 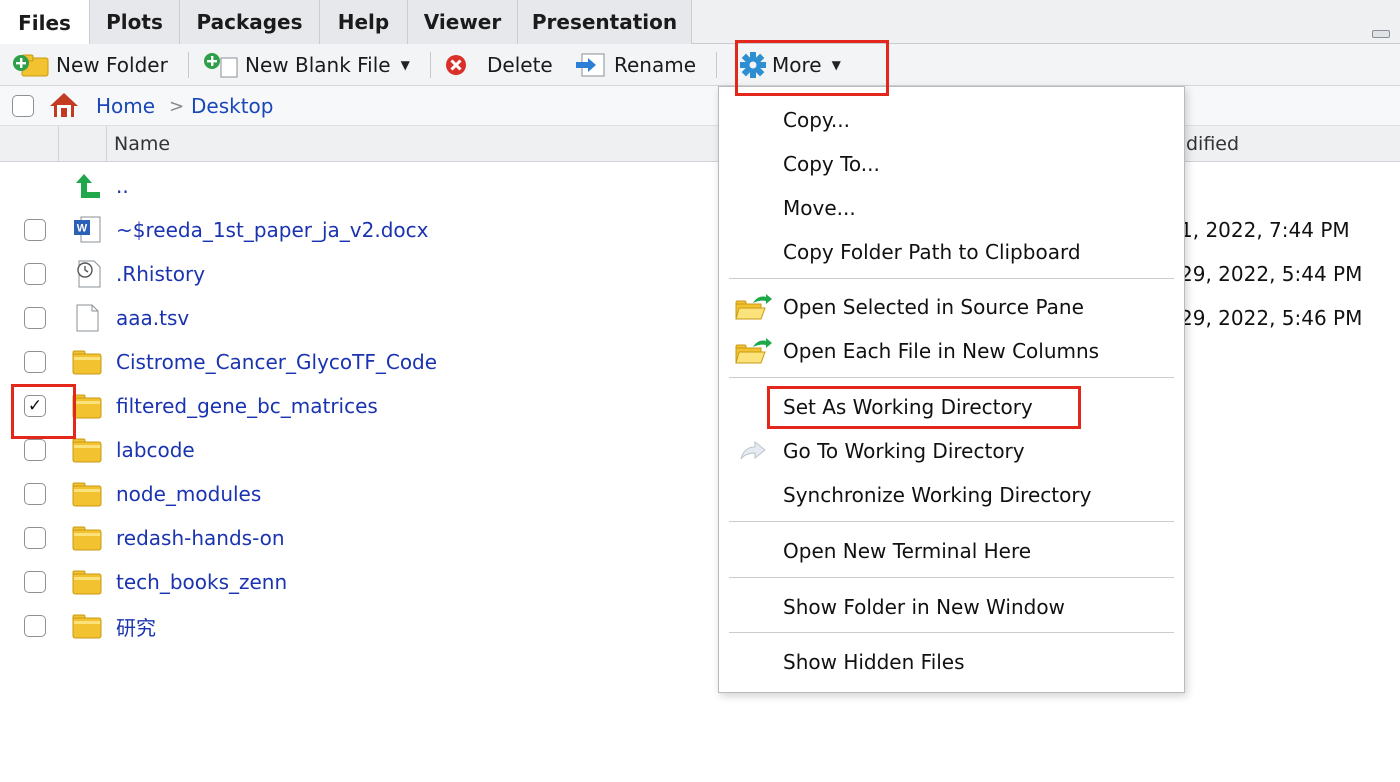 What do you see at coordinates (1212, 144) in the screenshot?
I see `column-header-modified: dified` at bounding box center [1212, 144].